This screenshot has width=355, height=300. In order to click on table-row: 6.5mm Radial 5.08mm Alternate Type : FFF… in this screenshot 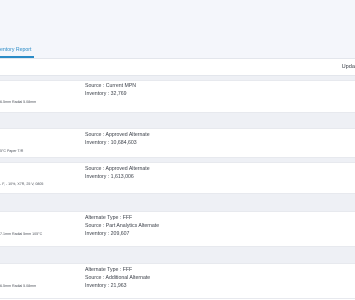, I will do `click(177, 281)`.